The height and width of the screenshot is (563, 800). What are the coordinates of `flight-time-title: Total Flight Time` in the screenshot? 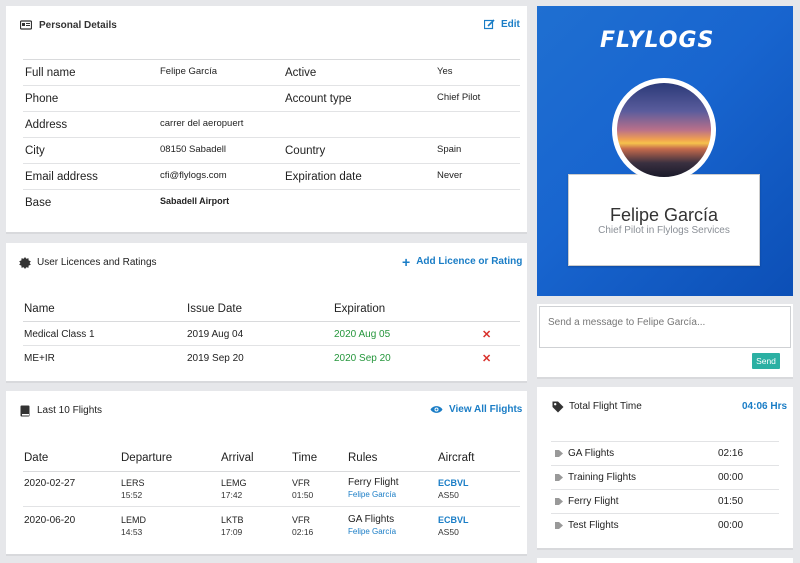 It's located at (605, 406).